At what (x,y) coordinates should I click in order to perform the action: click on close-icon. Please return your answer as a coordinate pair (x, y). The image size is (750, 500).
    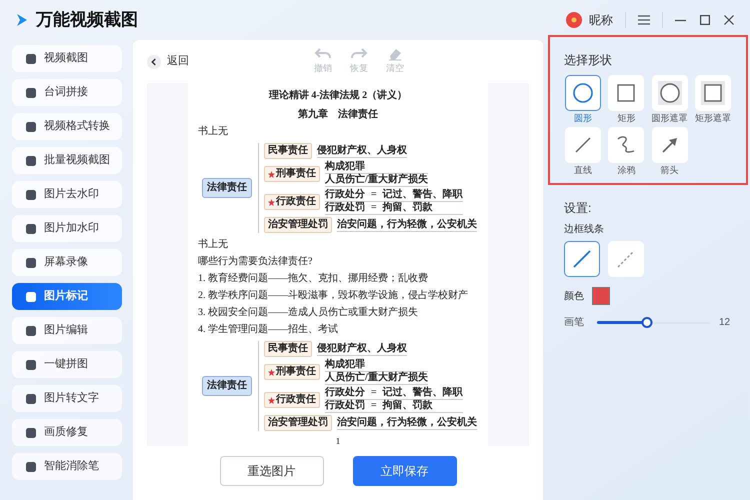
    Looking at the image, I should click on (729, 20).